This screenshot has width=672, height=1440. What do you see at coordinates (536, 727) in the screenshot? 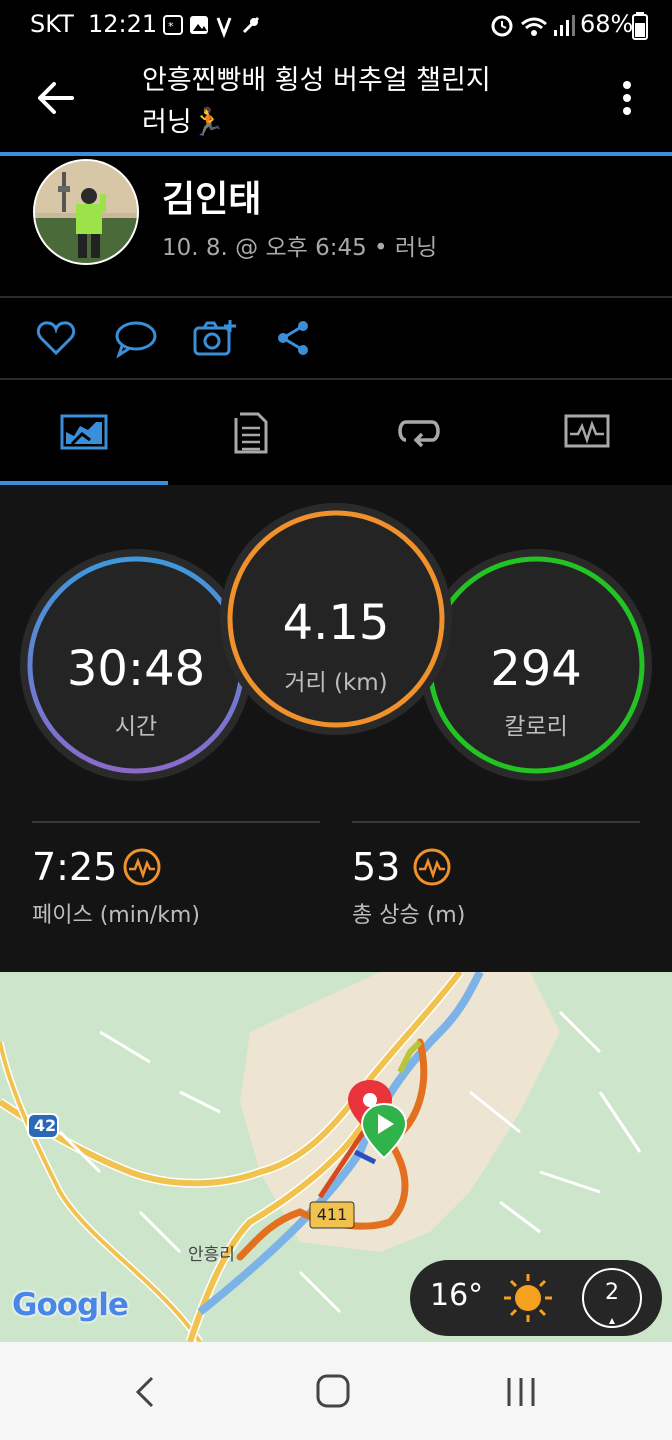
I see `calories-label: 칼로리` at bounding box center [536, 727].